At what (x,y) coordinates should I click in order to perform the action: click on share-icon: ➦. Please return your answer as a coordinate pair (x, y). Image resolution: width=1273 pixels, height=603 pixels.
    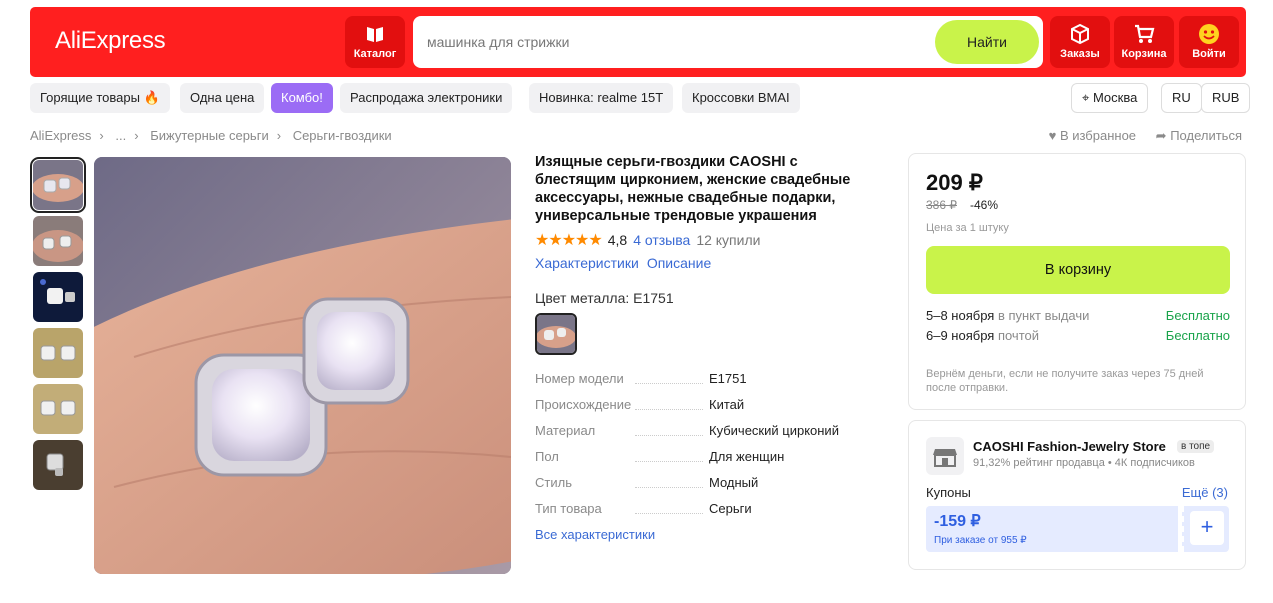
    Looking at the image, I should click on (1161, 135).